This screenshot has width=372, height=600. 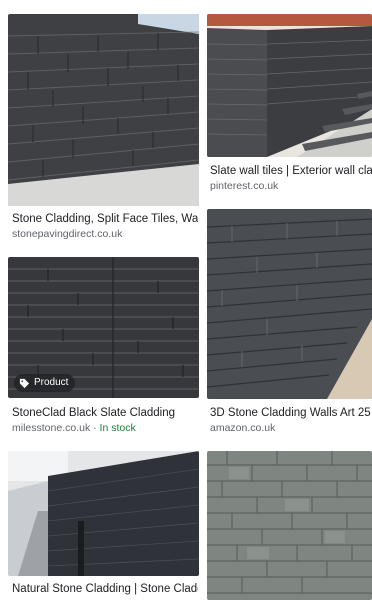 I want to click on result-title-4: 3D Stone Cladding Walls Art 25 PCS, so click(x=291, y=413).